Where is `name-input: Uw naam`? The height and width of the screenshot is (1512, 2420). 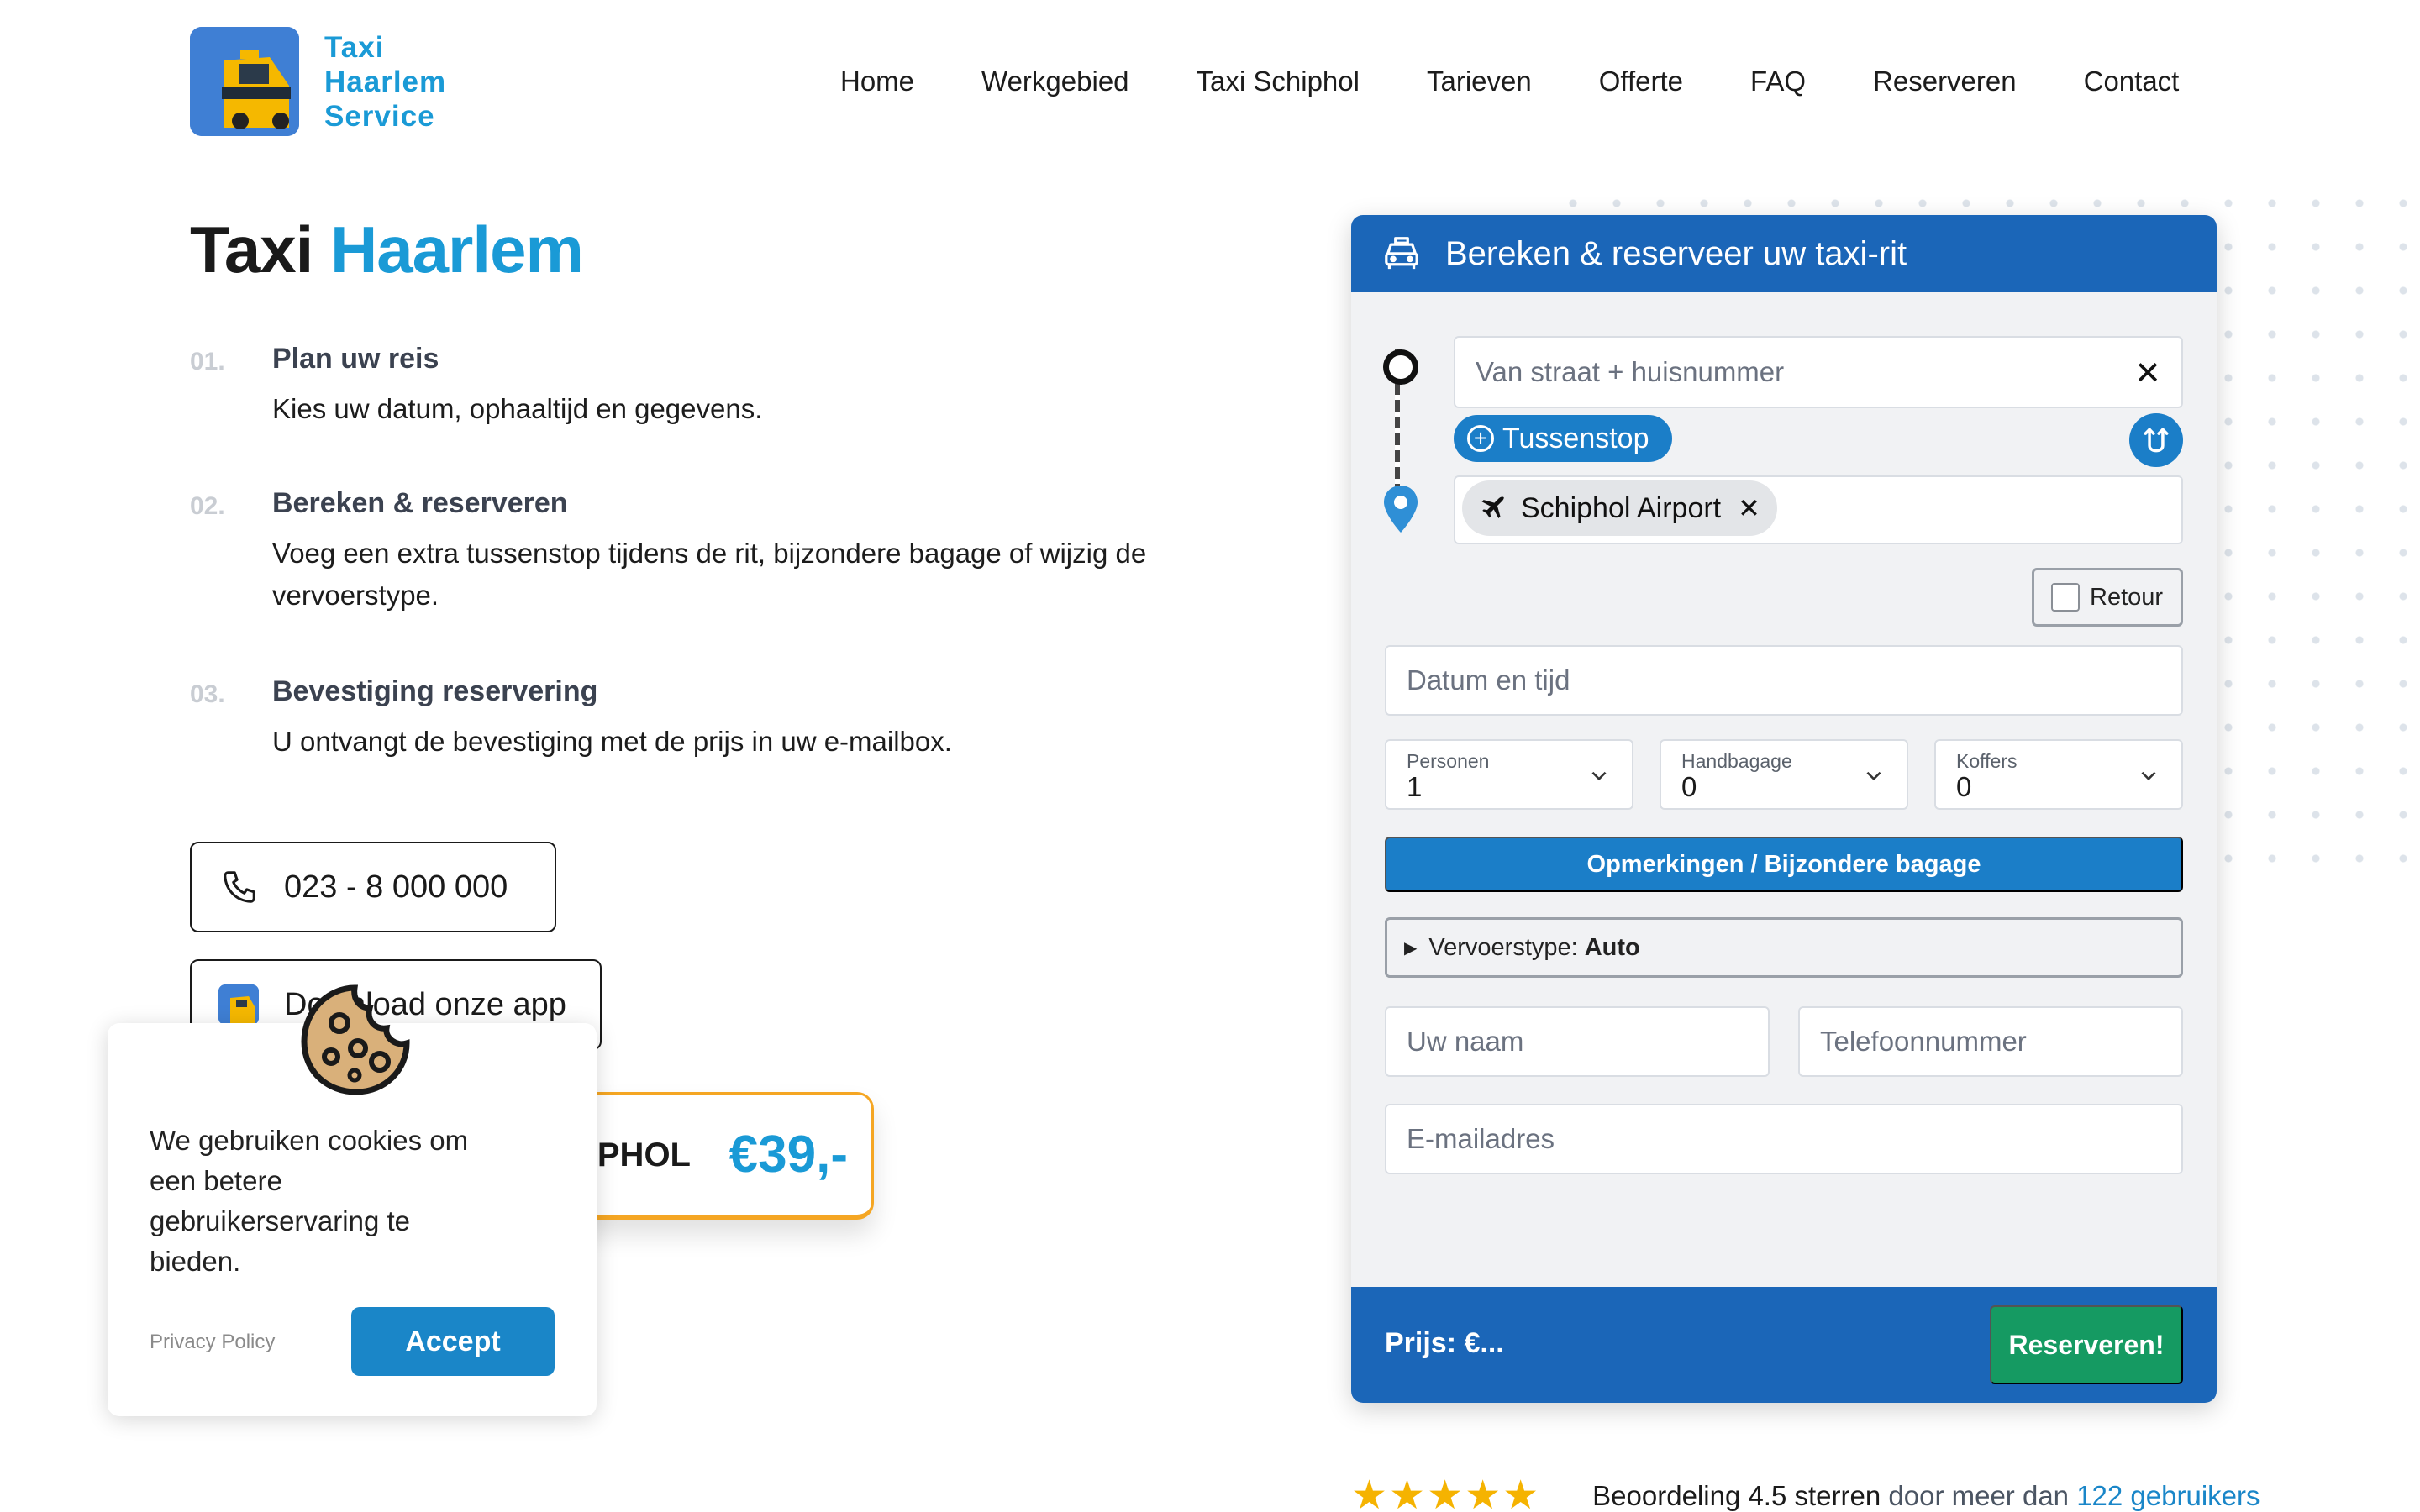
name-input: Uw naam is located at coordinates (1577, 1041).